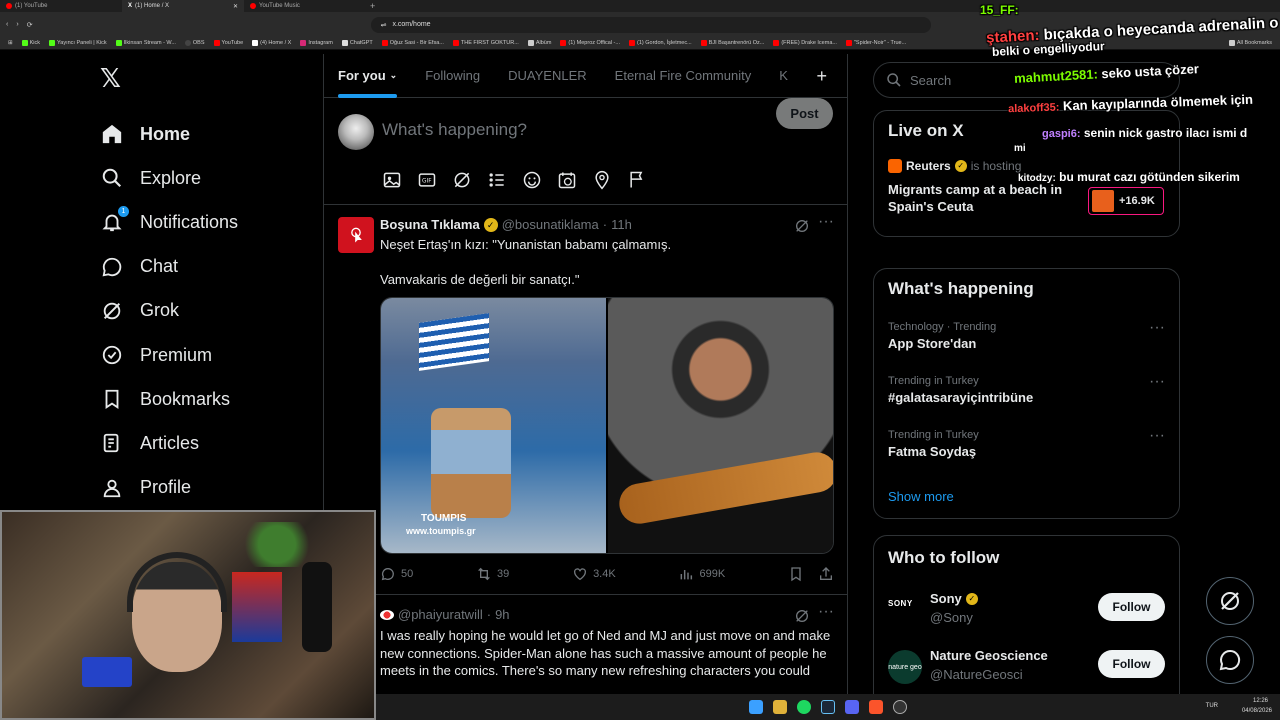  I want to click on add-tab-icon: +, so click(821, 76).